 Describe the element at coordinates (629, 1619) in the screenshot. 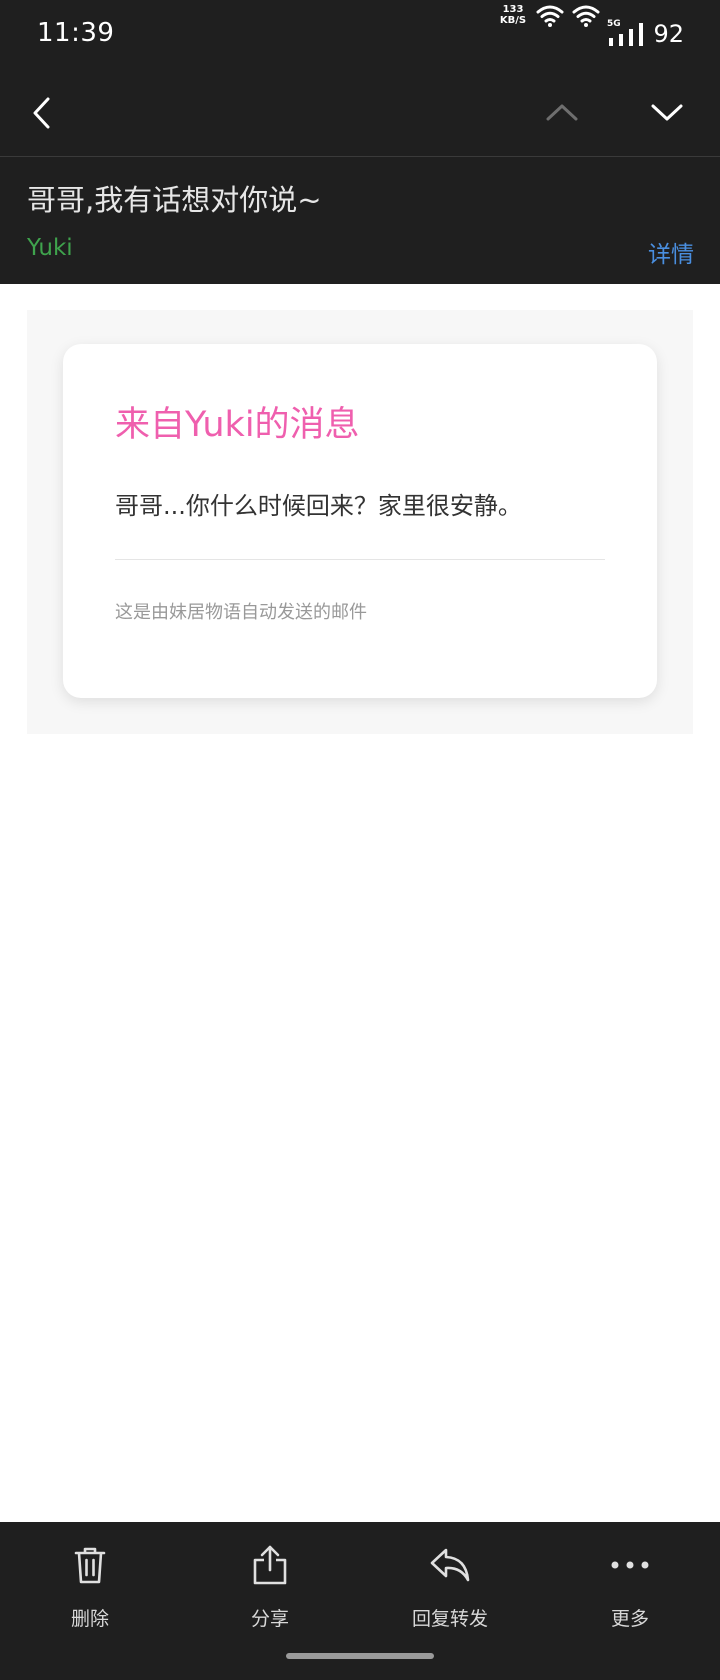

I see `more-label: 更多` at that location.